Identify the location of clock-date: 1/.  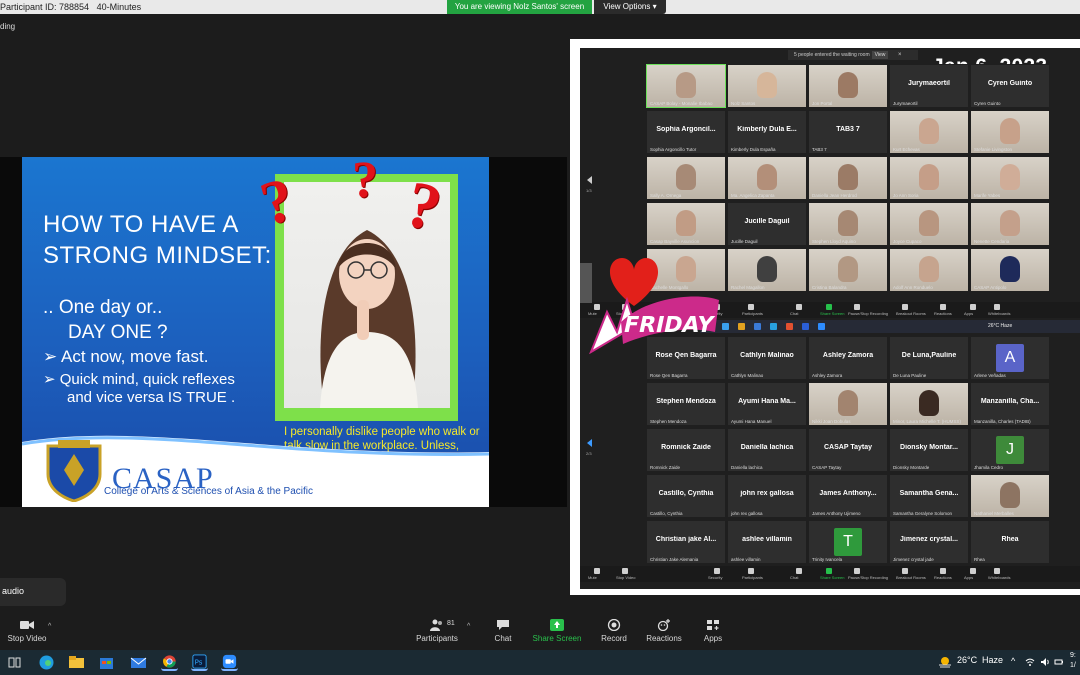
(1073, 665).